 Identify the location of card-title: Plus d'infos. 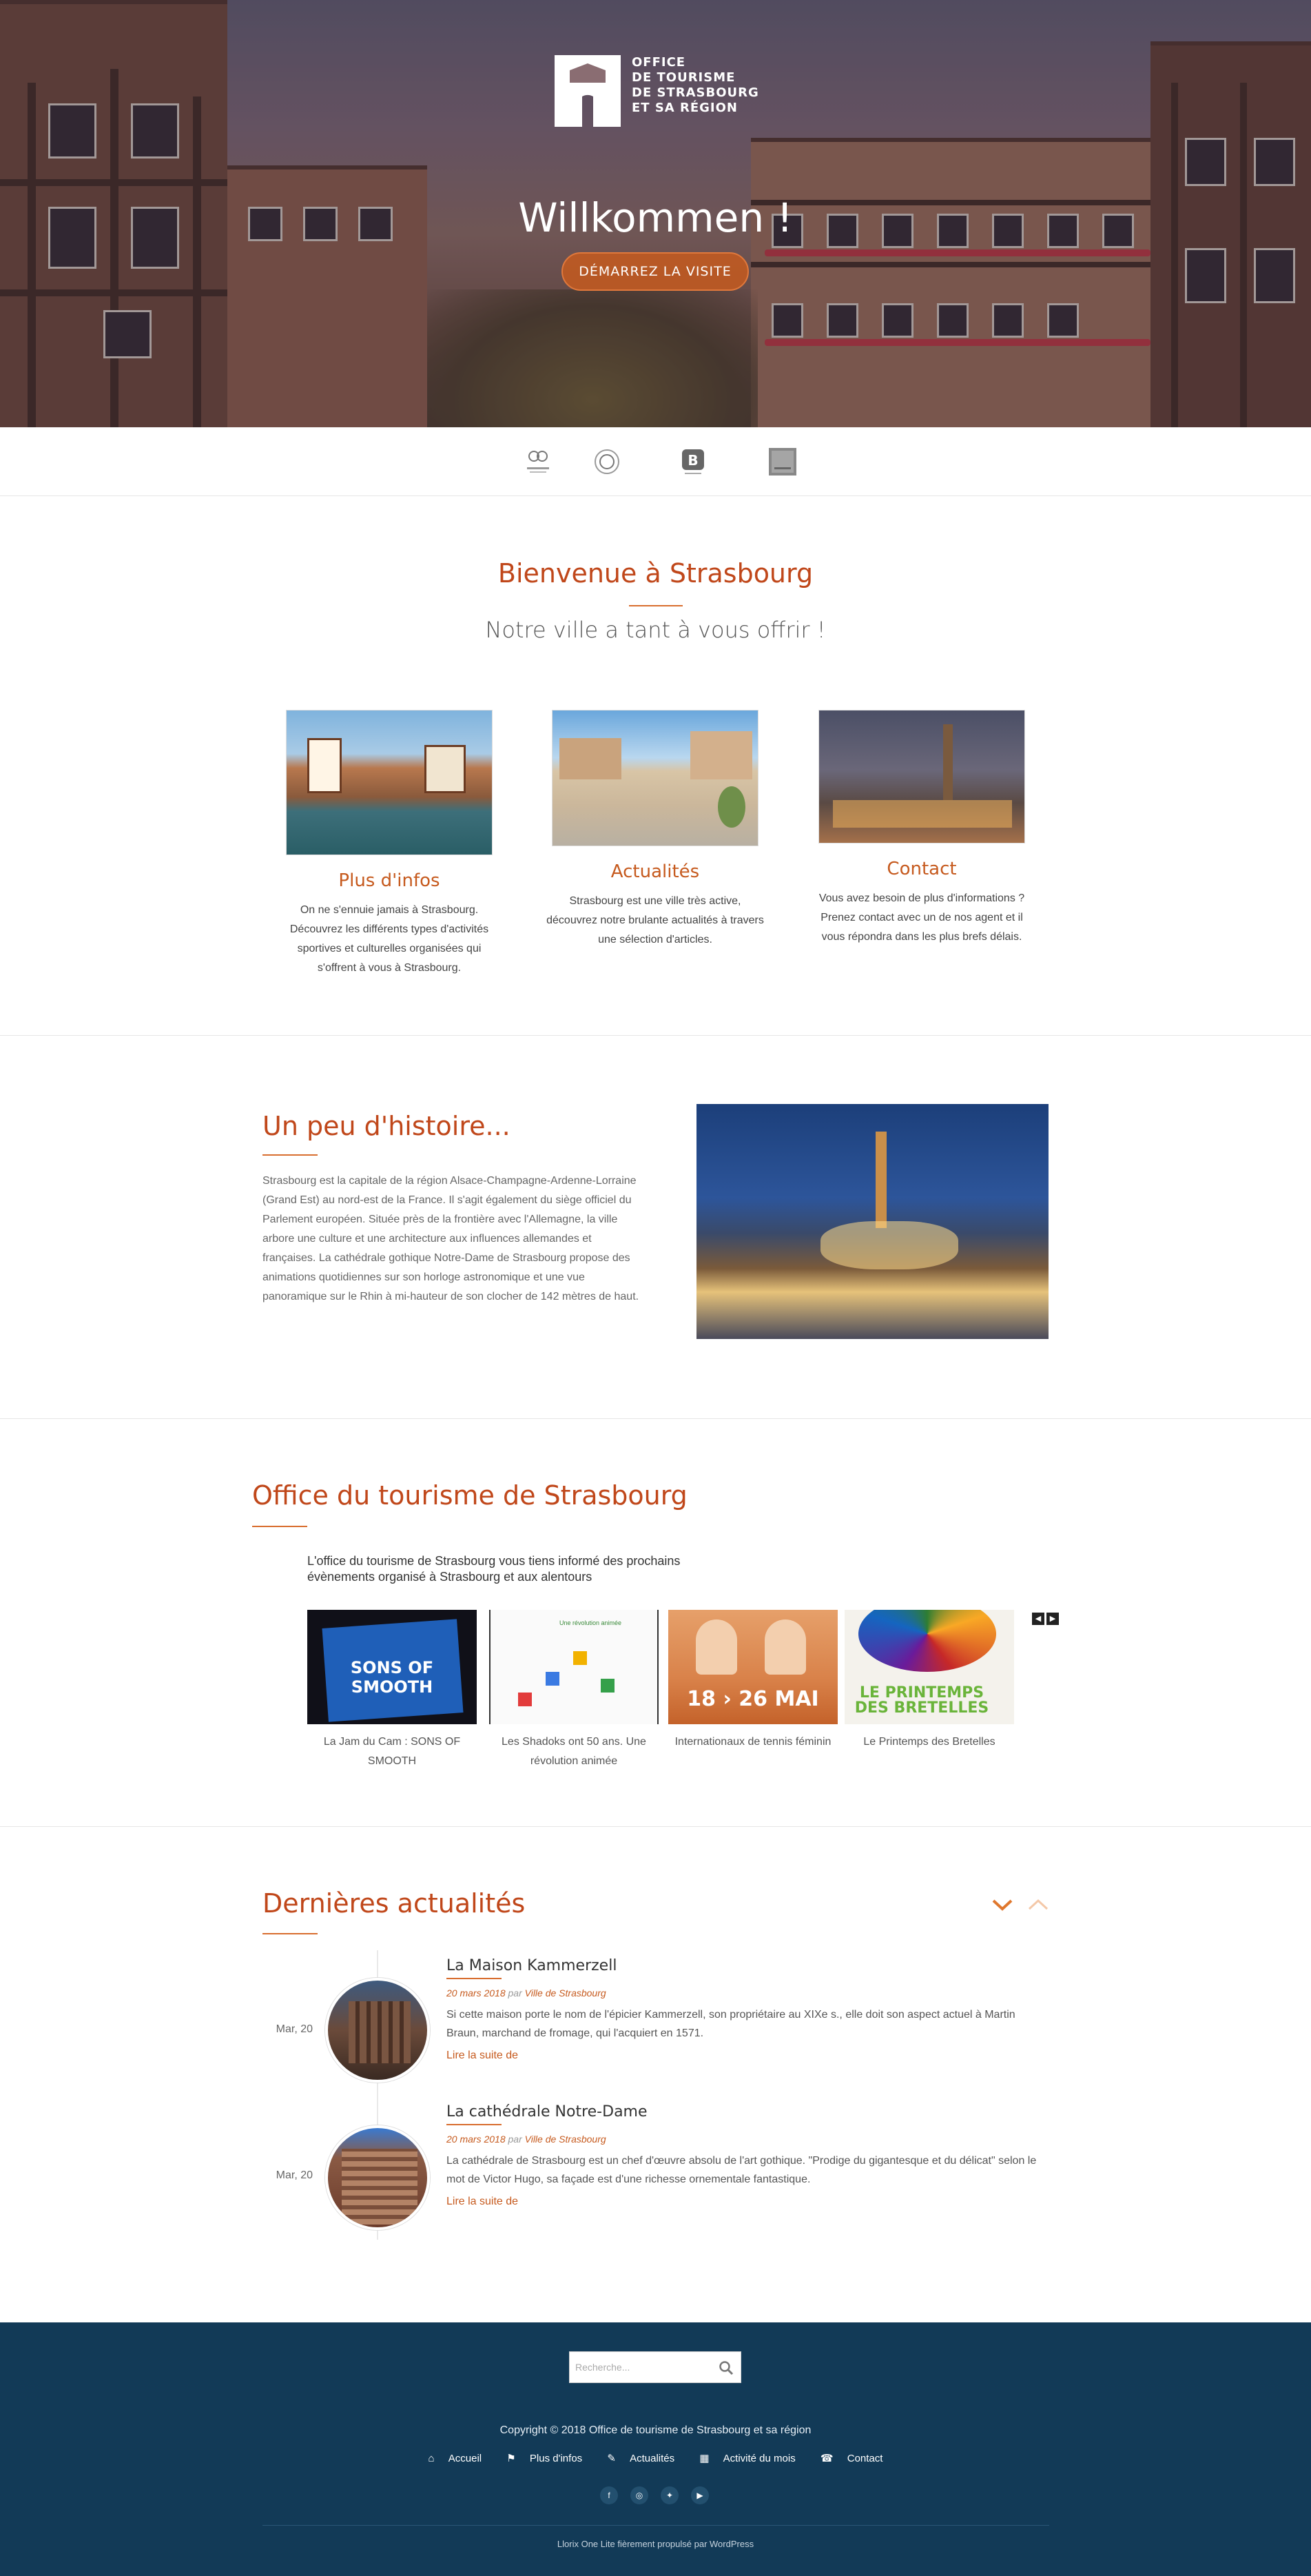
(389, 880).